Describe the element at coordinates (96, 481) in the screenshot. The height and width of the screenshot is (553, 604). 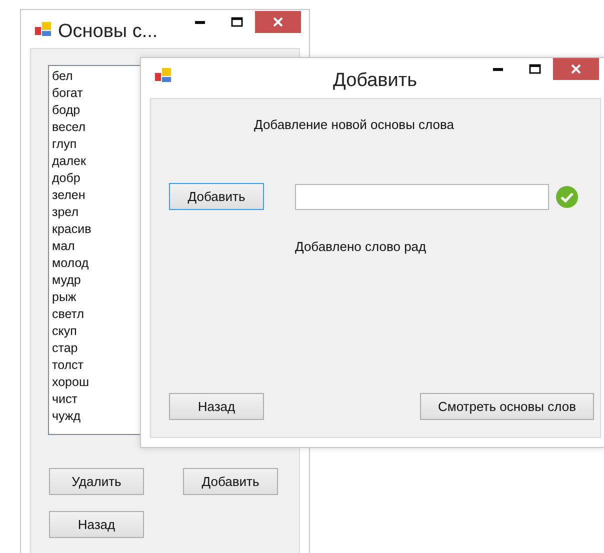
I see `delete-button: Удалить` at that location.